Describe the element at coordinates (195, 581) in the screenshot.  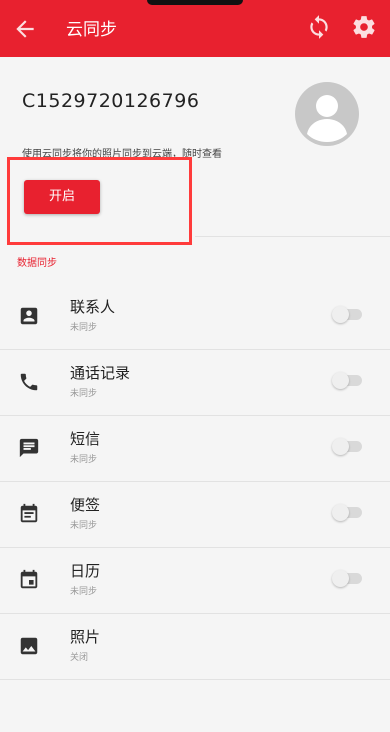
I see `sync-row-calendar: 日历 未同步` at that location.